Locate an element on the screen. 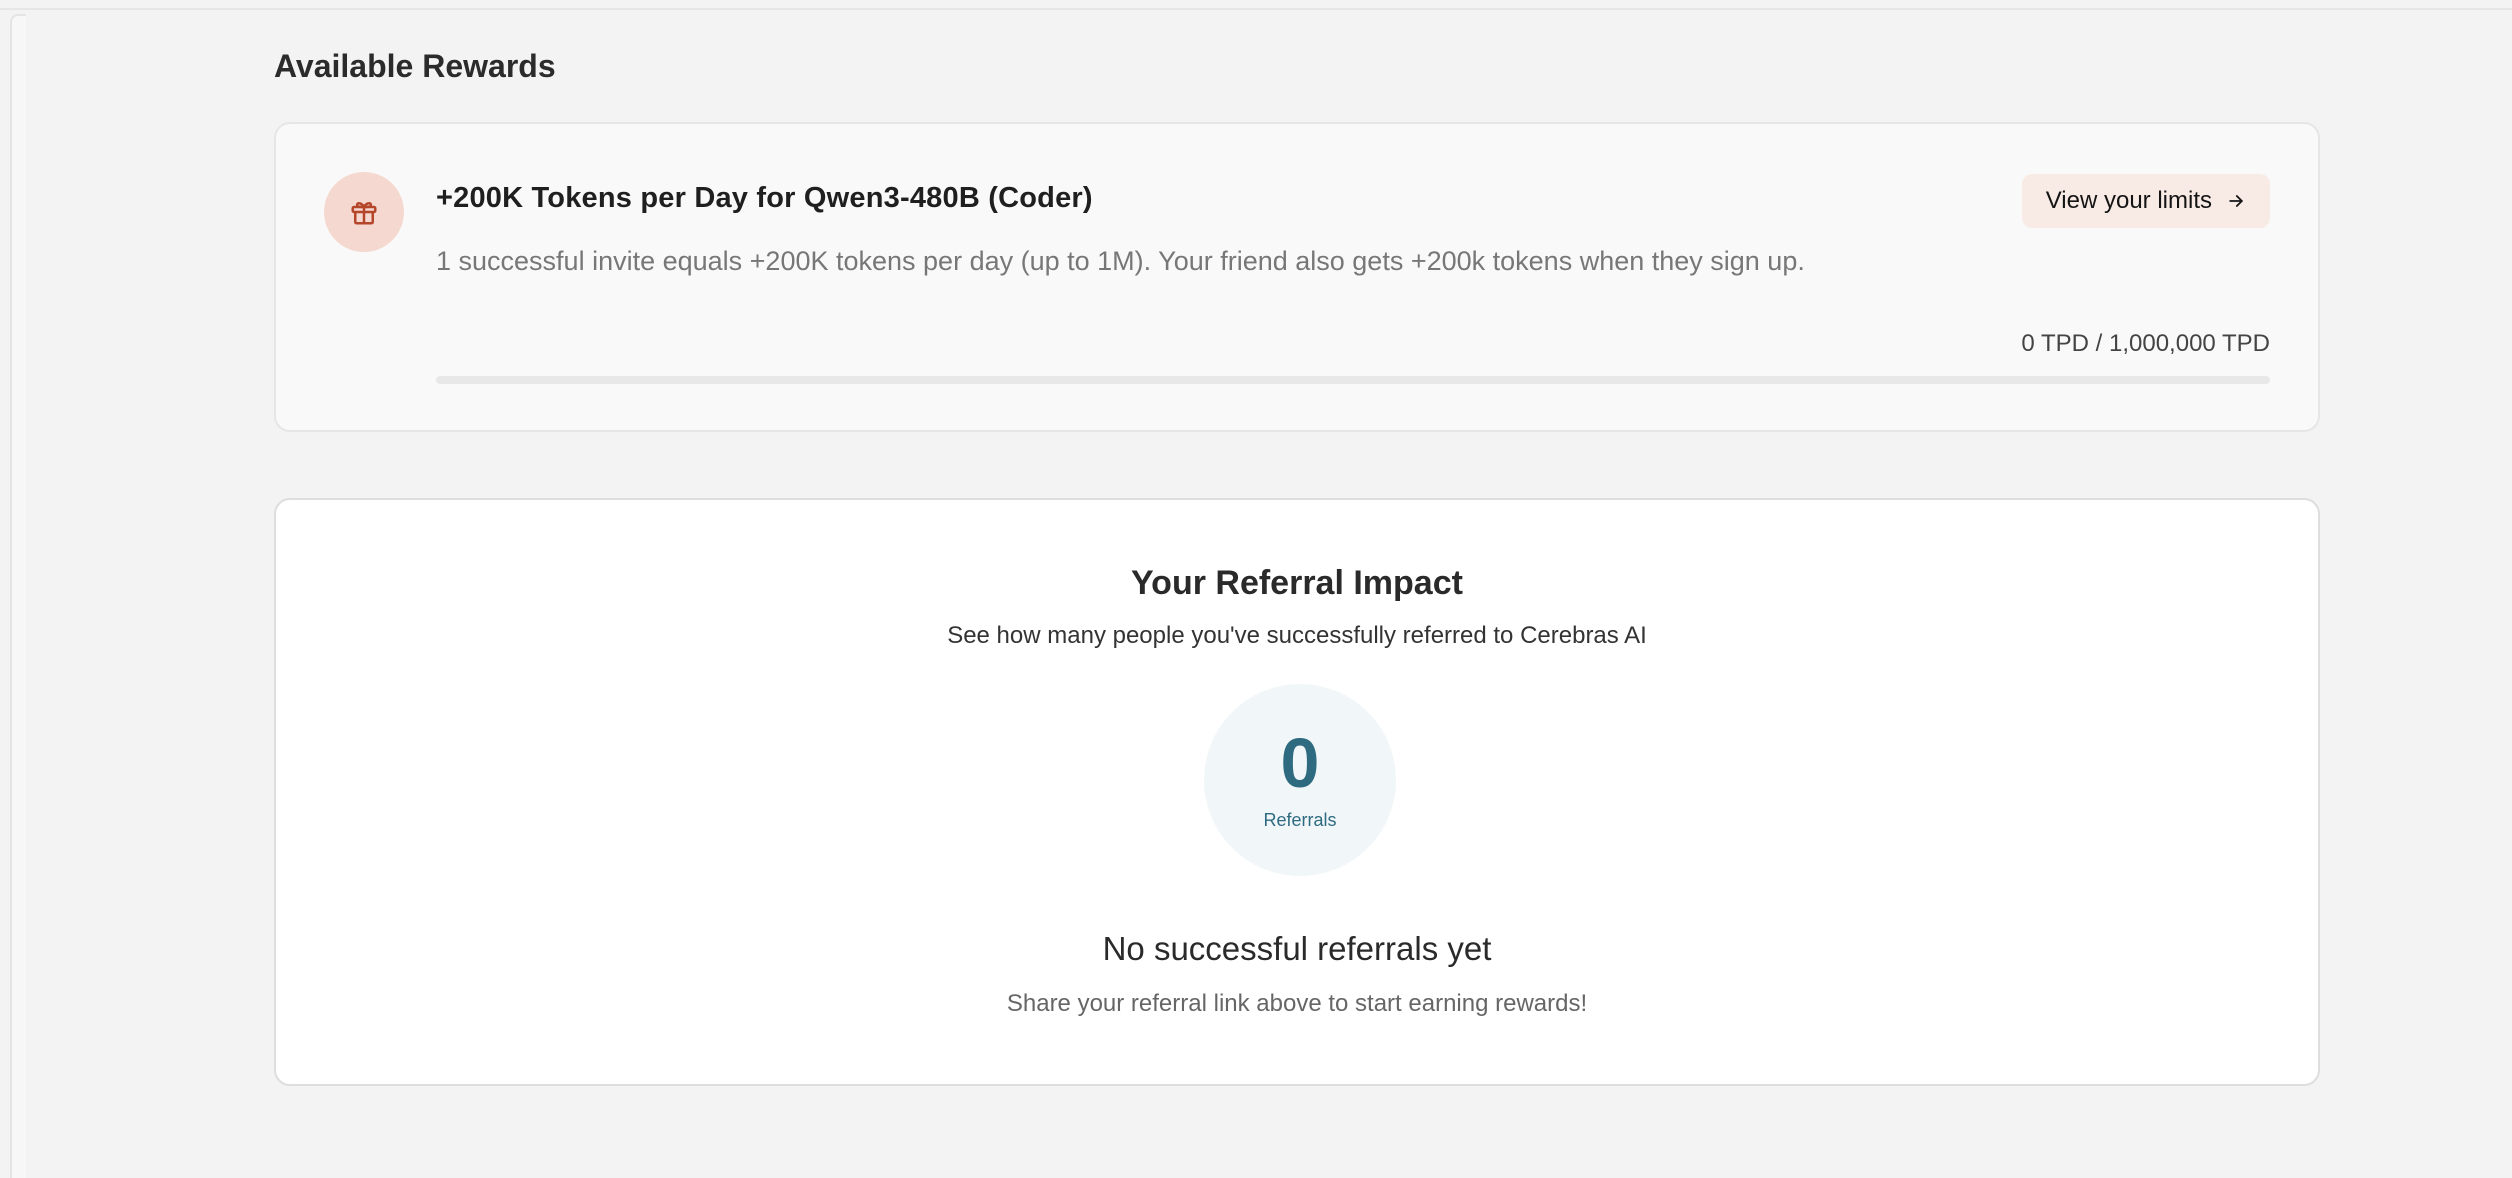 The height and width of the screenshot is (1178, 2512). top-divider is located at coordinates (1256, 9).